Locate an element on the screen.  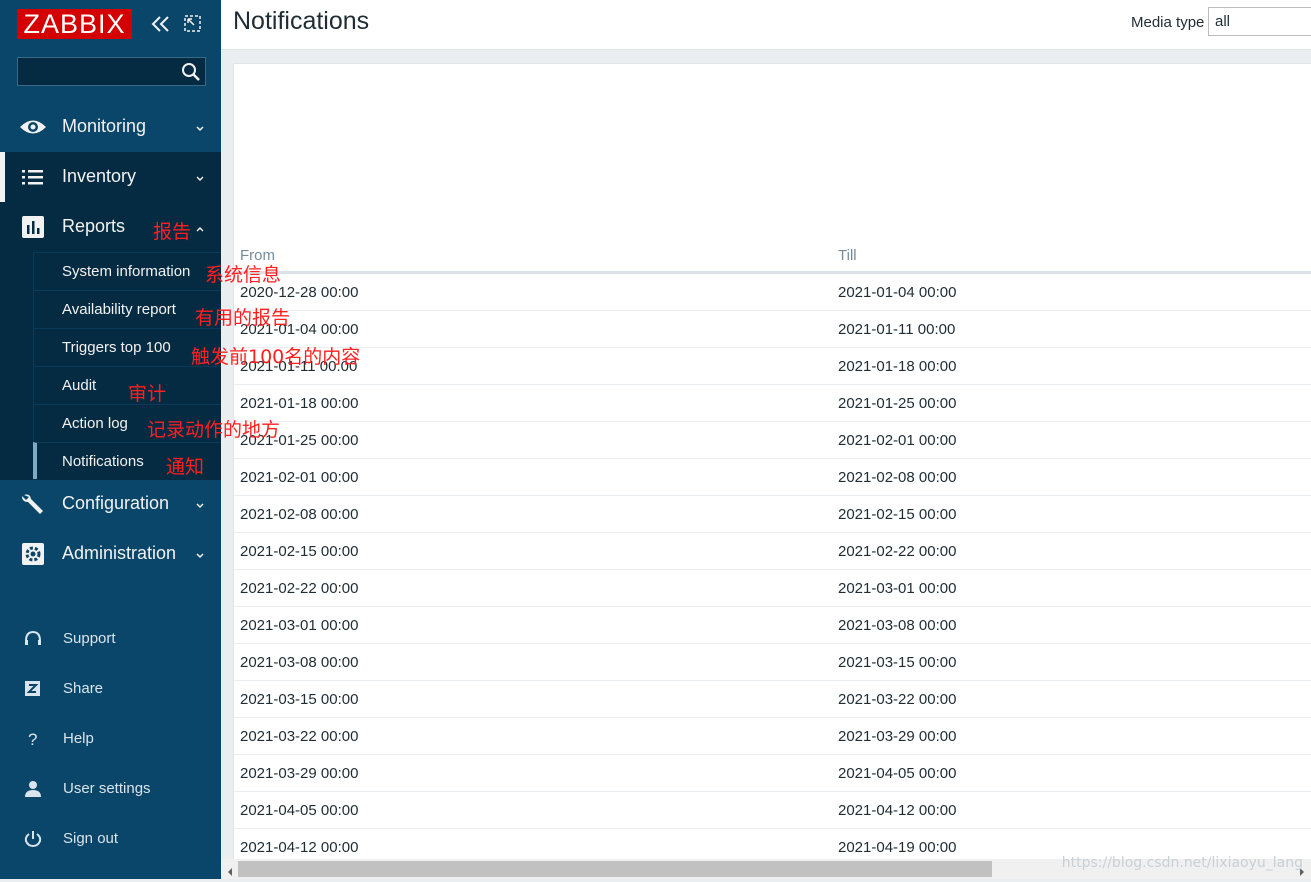
footer-label: Share is located at coordinates (83, 688).